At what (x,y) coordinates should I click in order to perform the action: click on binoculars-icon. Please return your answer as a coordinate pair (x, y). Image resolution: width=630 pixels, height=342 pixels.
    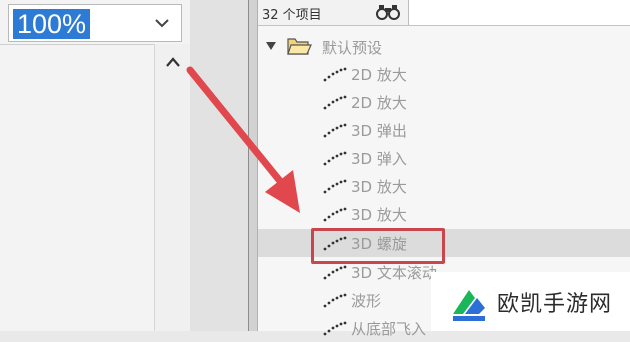
    Looking at the image, I should click on (388, 12).